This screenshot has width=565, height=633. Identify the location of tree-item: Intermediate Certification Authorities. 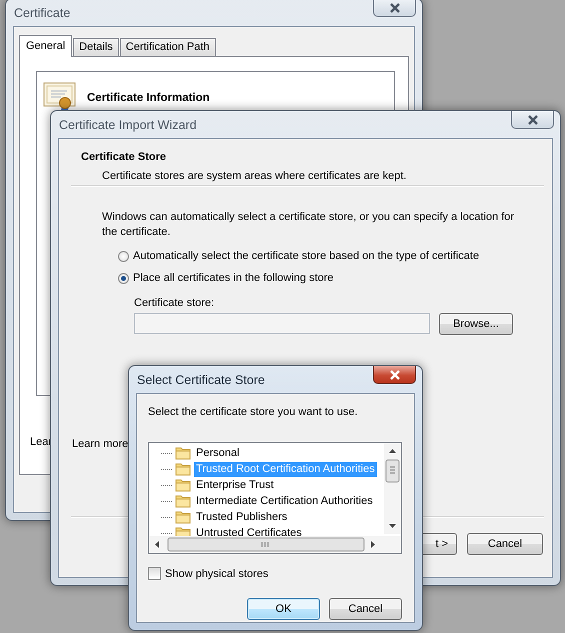
(284, 501).